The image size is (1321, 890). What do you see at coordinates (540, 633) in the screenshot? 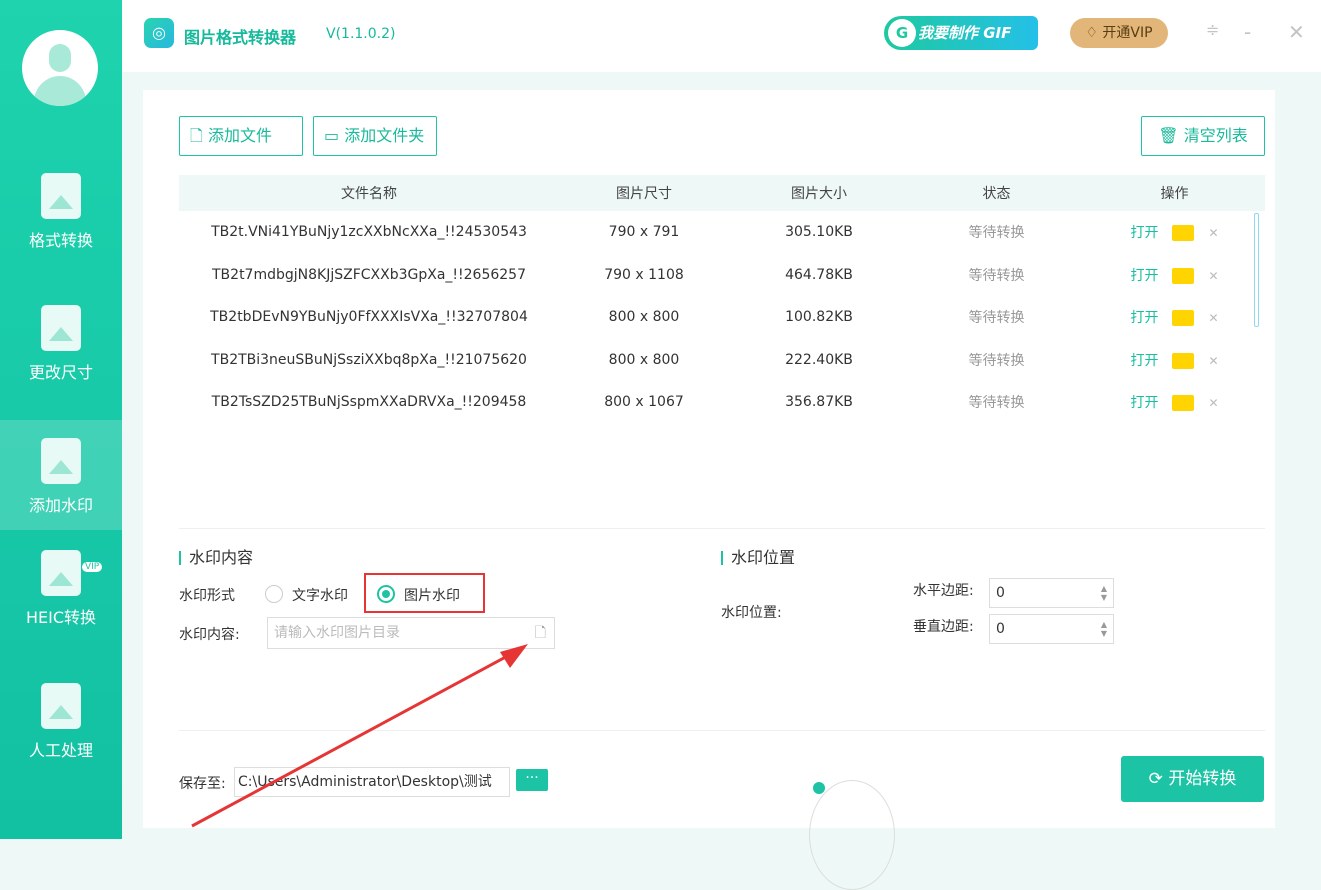
I see `file-browse-icon: 🗋` at bounding box center [540, 633].